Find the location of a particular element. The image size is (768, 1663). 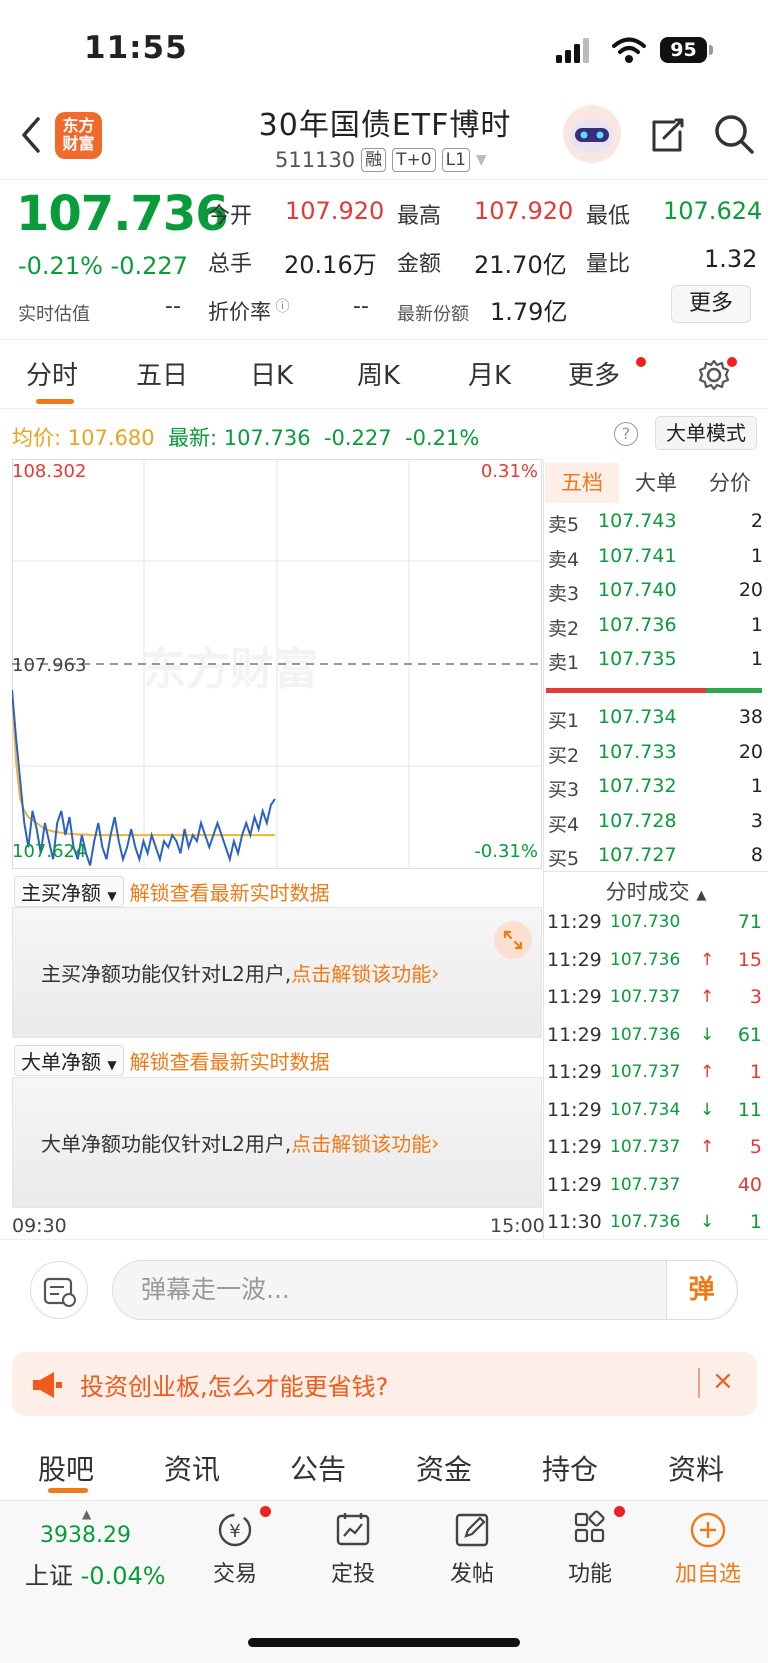

bid-row: 买3 107.732 1 is located at coordinates (655, 790).